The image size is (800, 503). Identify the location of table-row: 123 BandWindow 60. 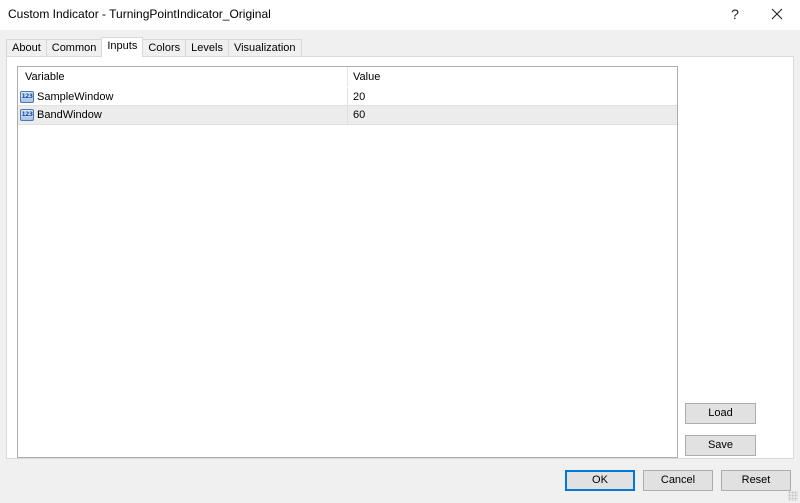
(347, 115).